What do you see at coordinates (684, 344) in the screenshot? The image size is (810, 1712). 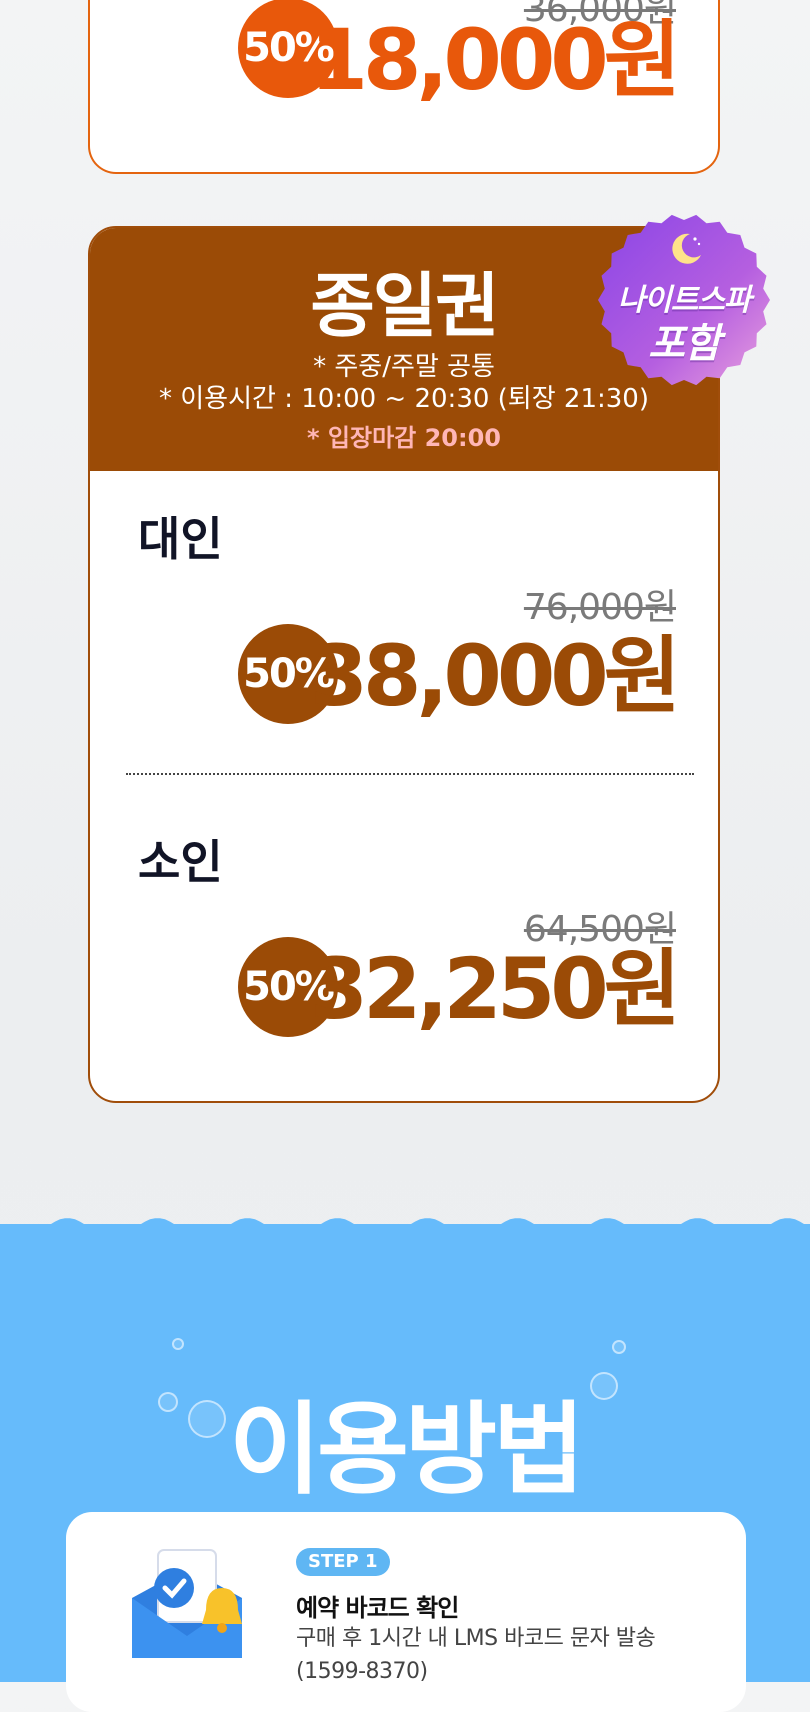 I see `sticker-line-2: 포함` at bounding box center [684, 344].